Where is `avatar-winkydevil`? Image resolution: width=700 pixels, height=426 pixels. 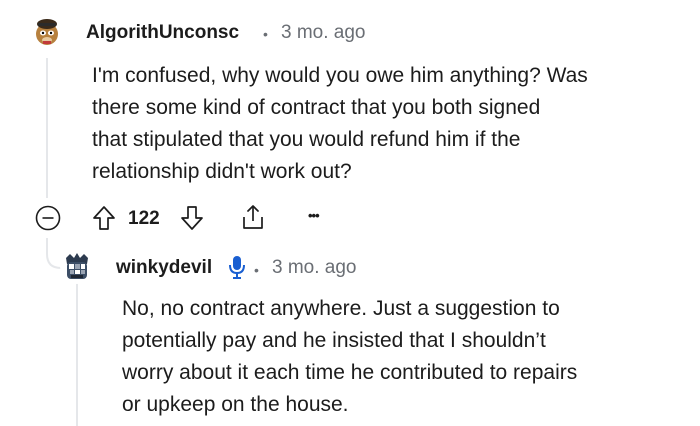 avatar-winkydevil is located at coordinates (77, 267).